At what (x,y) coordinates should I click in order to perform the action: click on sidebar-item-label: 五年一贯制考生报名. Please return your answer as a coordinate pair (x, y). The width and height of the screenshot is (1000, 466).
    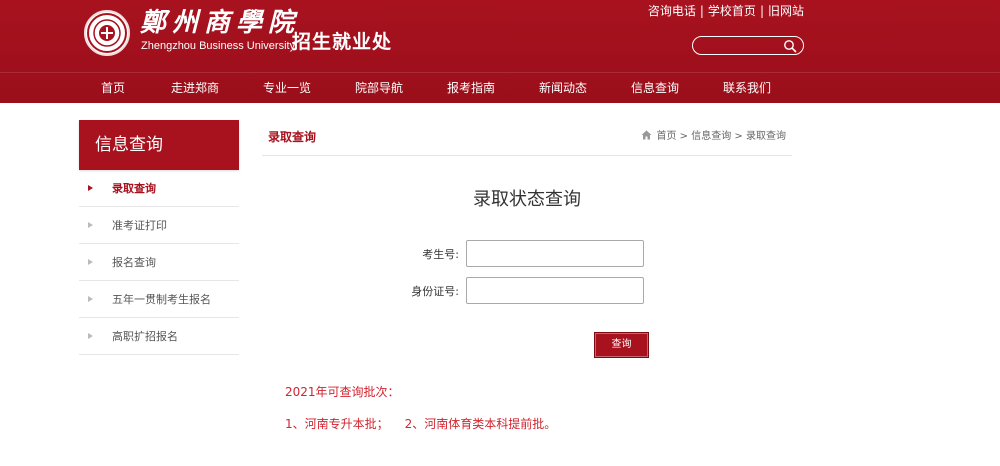
    Looking at the image, I should click on (161, 299).